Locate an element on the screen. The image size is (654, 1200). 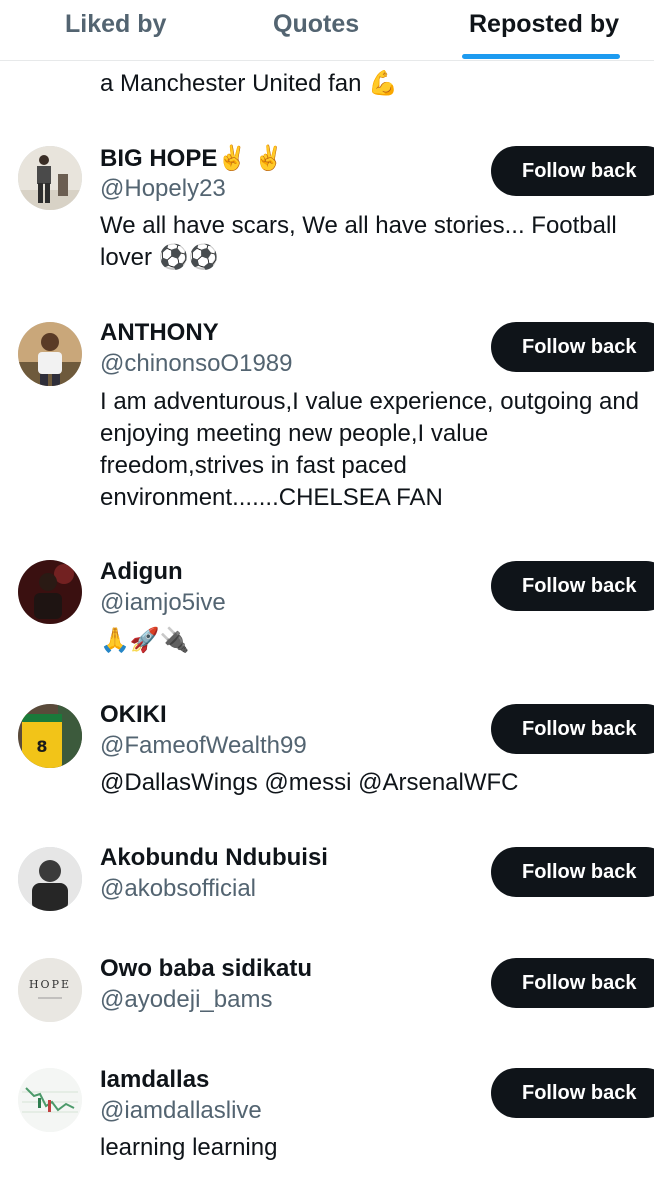
avatar: 8 is located at coordinates (50, 736).